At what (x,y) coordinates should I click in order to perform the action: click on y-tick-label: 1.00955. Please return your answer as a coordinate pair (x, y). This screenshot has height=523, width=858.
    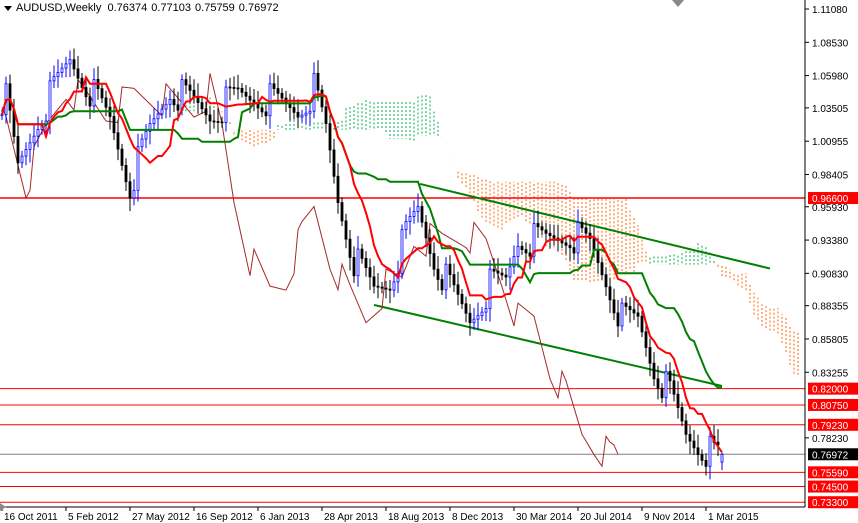
    Looking at the image, I should click on (830, 142).